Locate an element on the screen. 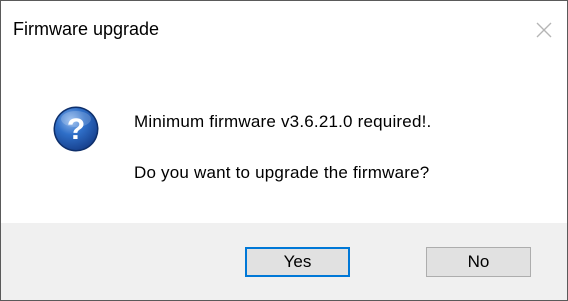  message-line-1: Minimum firmware v3.6.21.0 required!. is located at coordinates (283, 121).